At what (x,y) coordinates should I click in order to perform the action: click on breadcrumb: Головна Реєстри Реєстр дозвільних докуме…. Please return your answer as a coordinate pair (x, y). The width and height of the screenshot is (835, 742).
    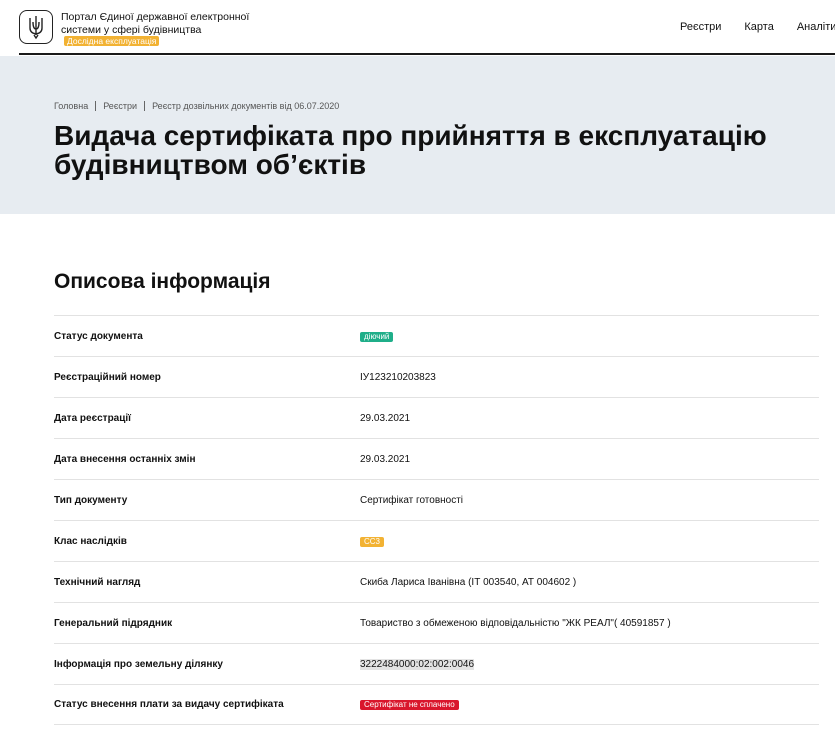
    Looking at the image, I should click on (196, 106).